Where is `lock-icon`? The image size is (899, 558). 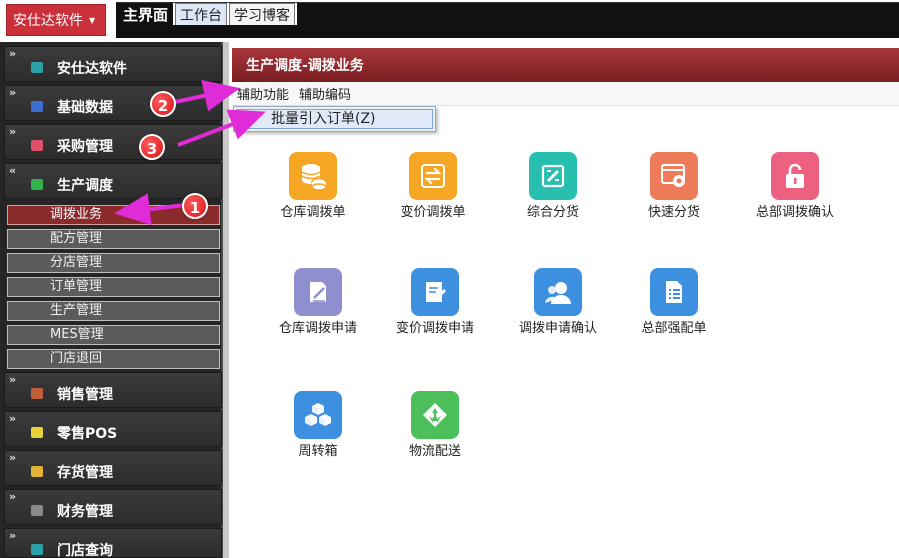 lock-icon is located at coordinates (795, 176).